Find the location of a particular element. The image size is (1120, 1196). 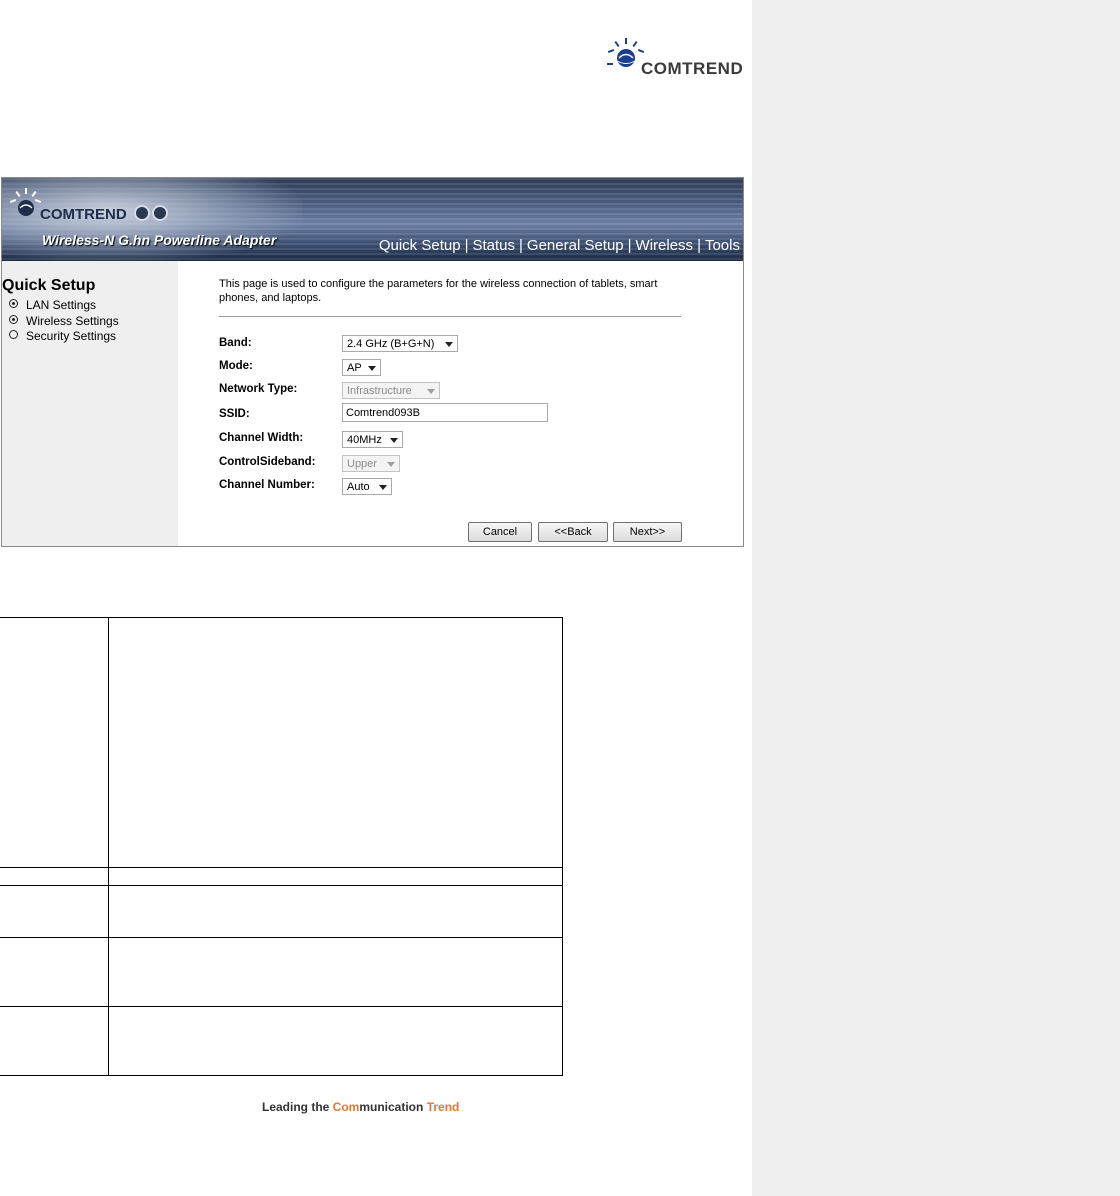

logo-wordmark: COMTREND is located at coordinates (692, 68).